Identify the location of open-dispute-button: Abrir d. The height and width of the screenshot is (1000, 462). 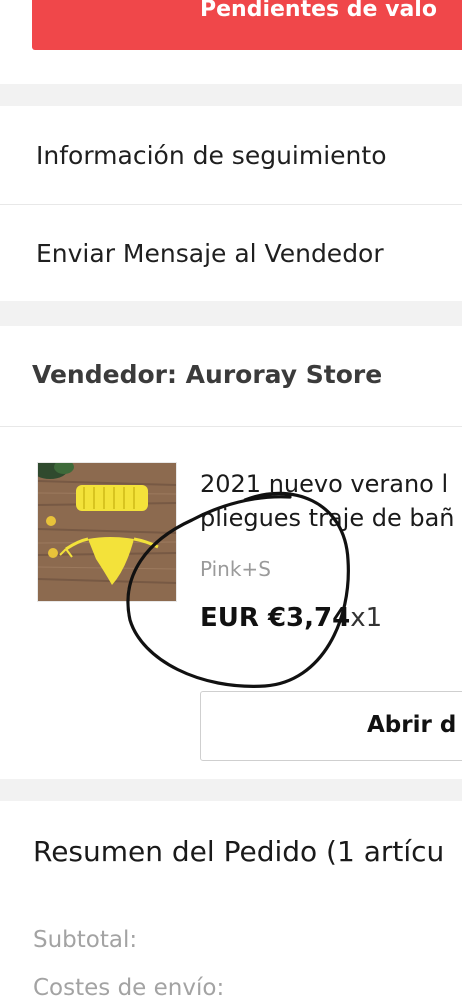
(331, 726).